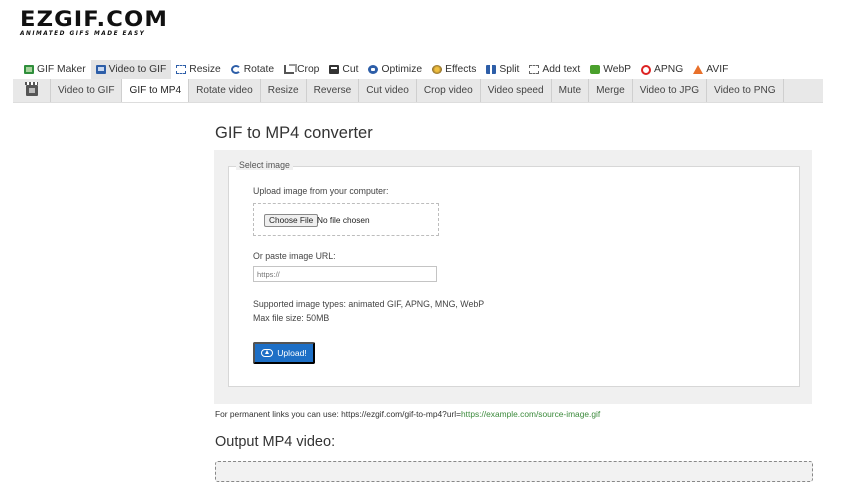 Image resolution: width=841 pixels, height=489 pixels. I want to click on file-dropzone: Choose File No file chosen, so click(346, 219).